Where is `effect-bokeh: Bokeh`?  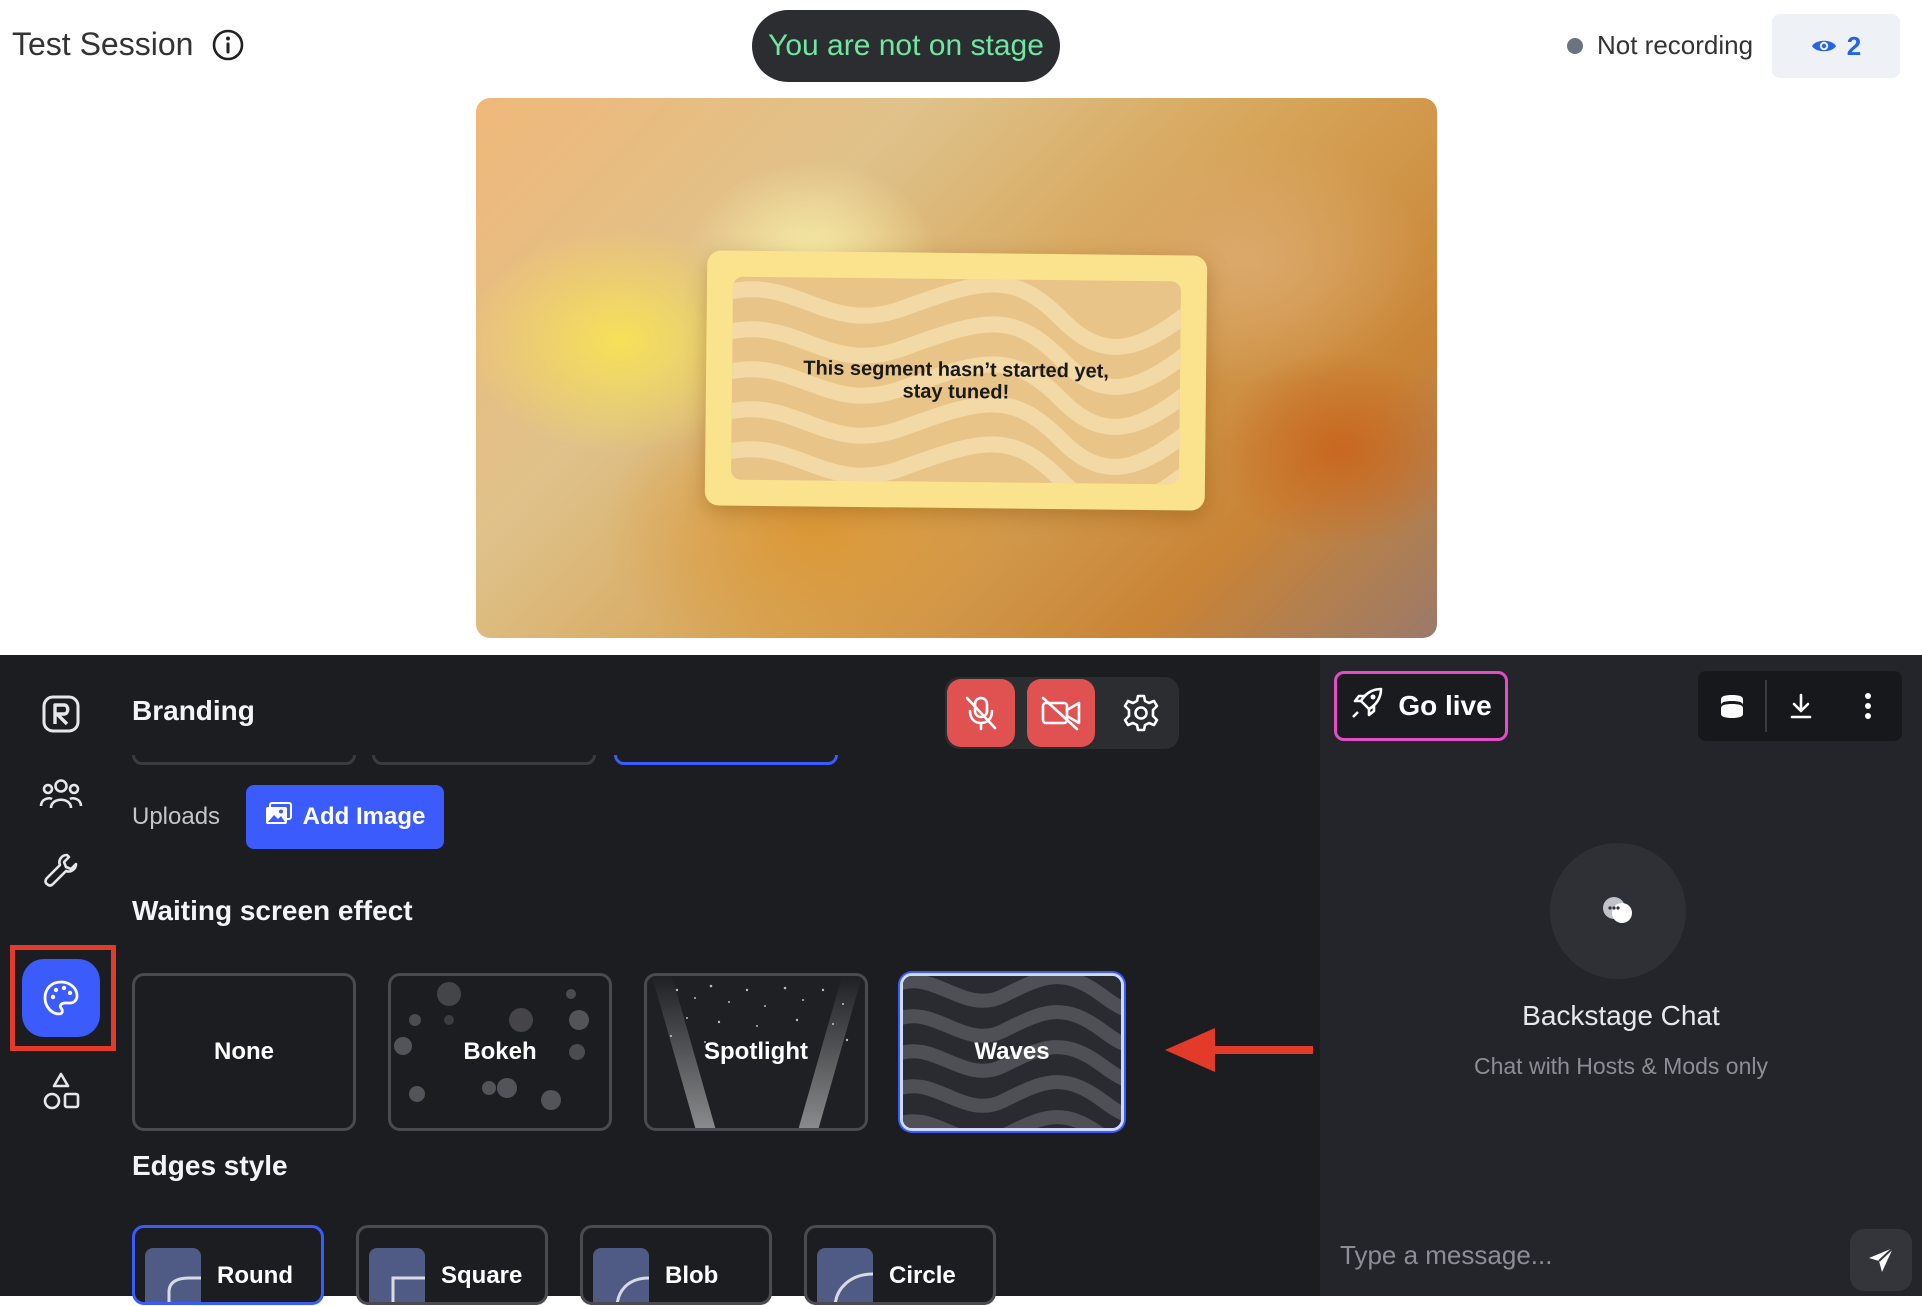
effect-bokeh: Bokeh is located at coordinates (500, 1052).